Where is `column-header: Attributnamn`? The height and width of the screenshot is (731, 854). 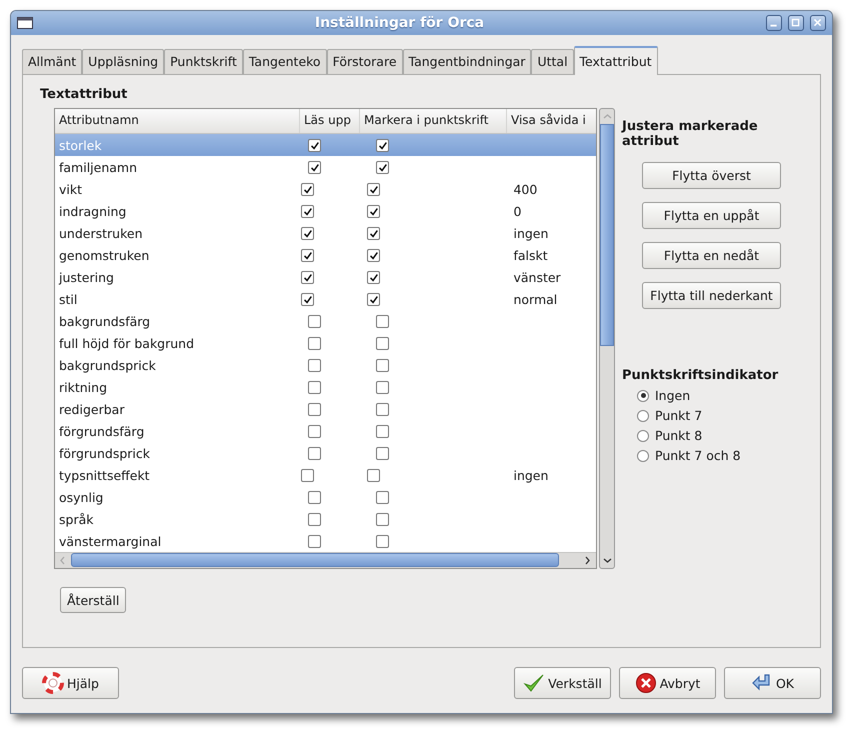 column-header: Attributnamn is located at coordinates (177, 121).